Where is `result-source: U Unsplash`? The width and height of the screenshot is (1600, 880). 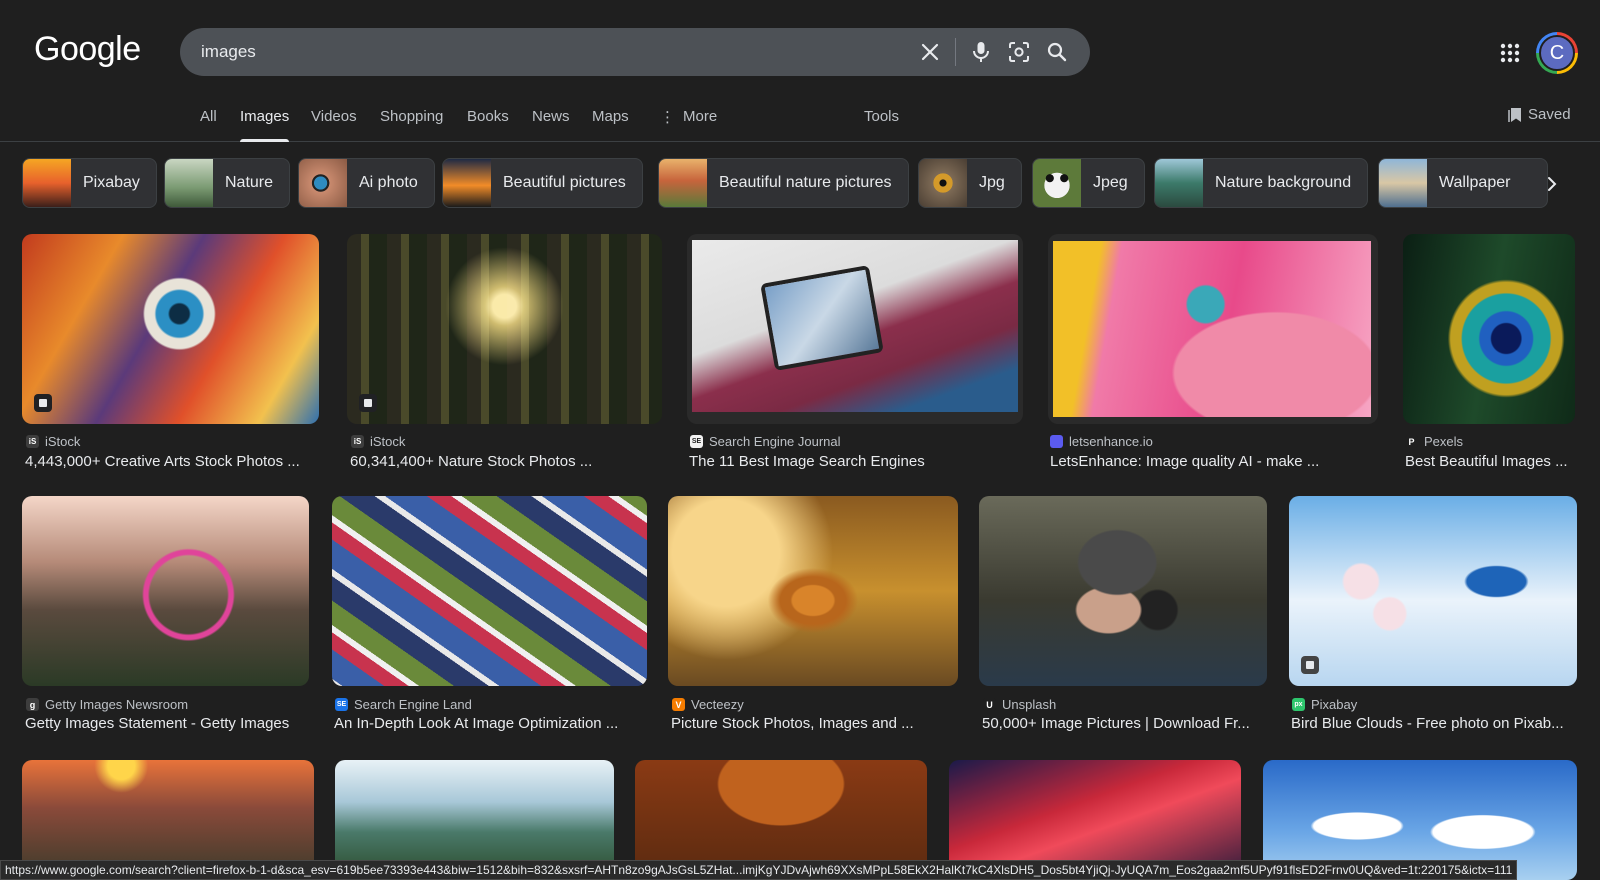
result-source: U Unsplash is located at coordinates (1019, 704).